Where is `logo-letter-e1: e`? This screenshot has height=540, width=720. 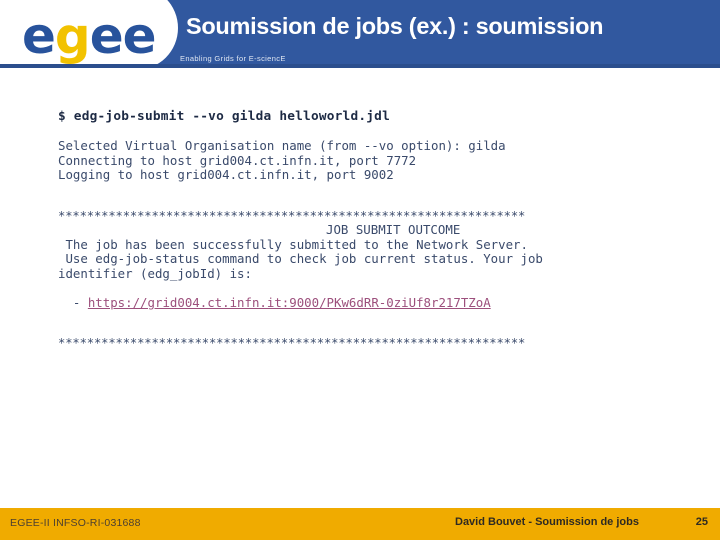 logo-letter-e1: e is located at coordinates (39, 36).